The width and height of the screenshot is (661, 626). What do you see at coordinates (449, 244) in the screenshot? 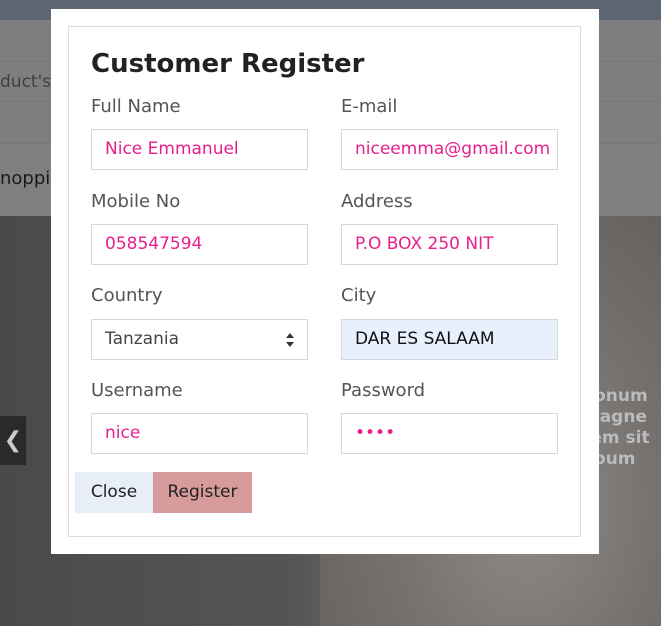
I see `address-input: P.O BOX 250 NIT` at bounding box center [449, 244].